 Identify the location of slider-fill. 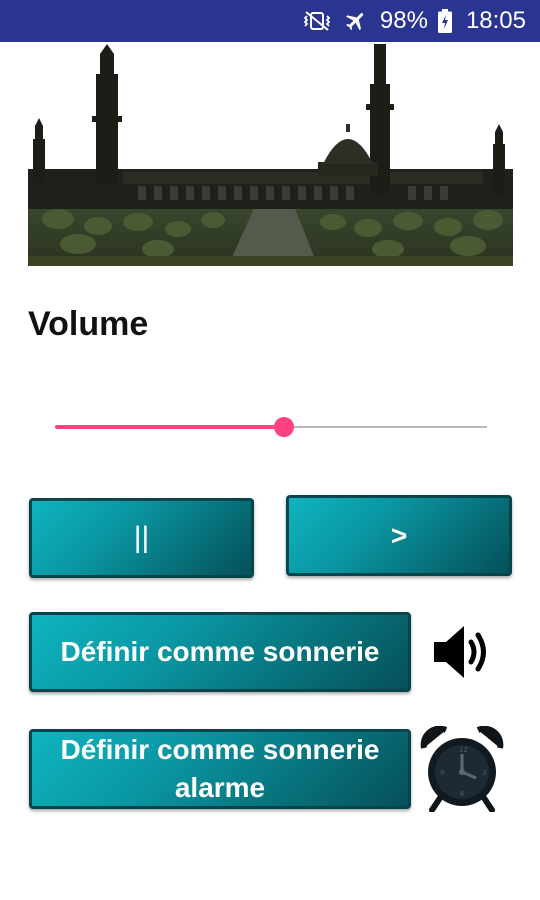
(169, 427).